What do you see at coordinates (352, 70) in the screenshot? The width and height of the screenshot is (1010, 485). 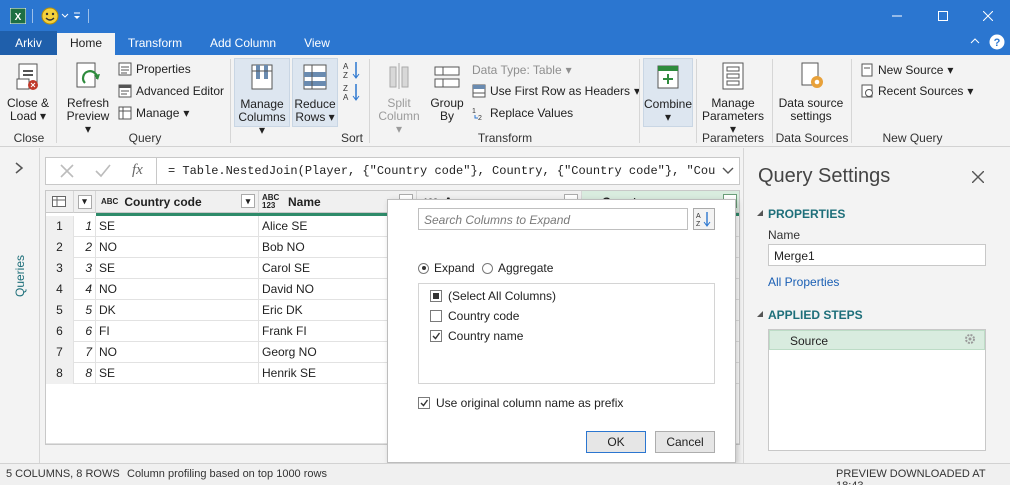 I see `sort-ascending-icon: AZ` at bounding box center [352, 70].